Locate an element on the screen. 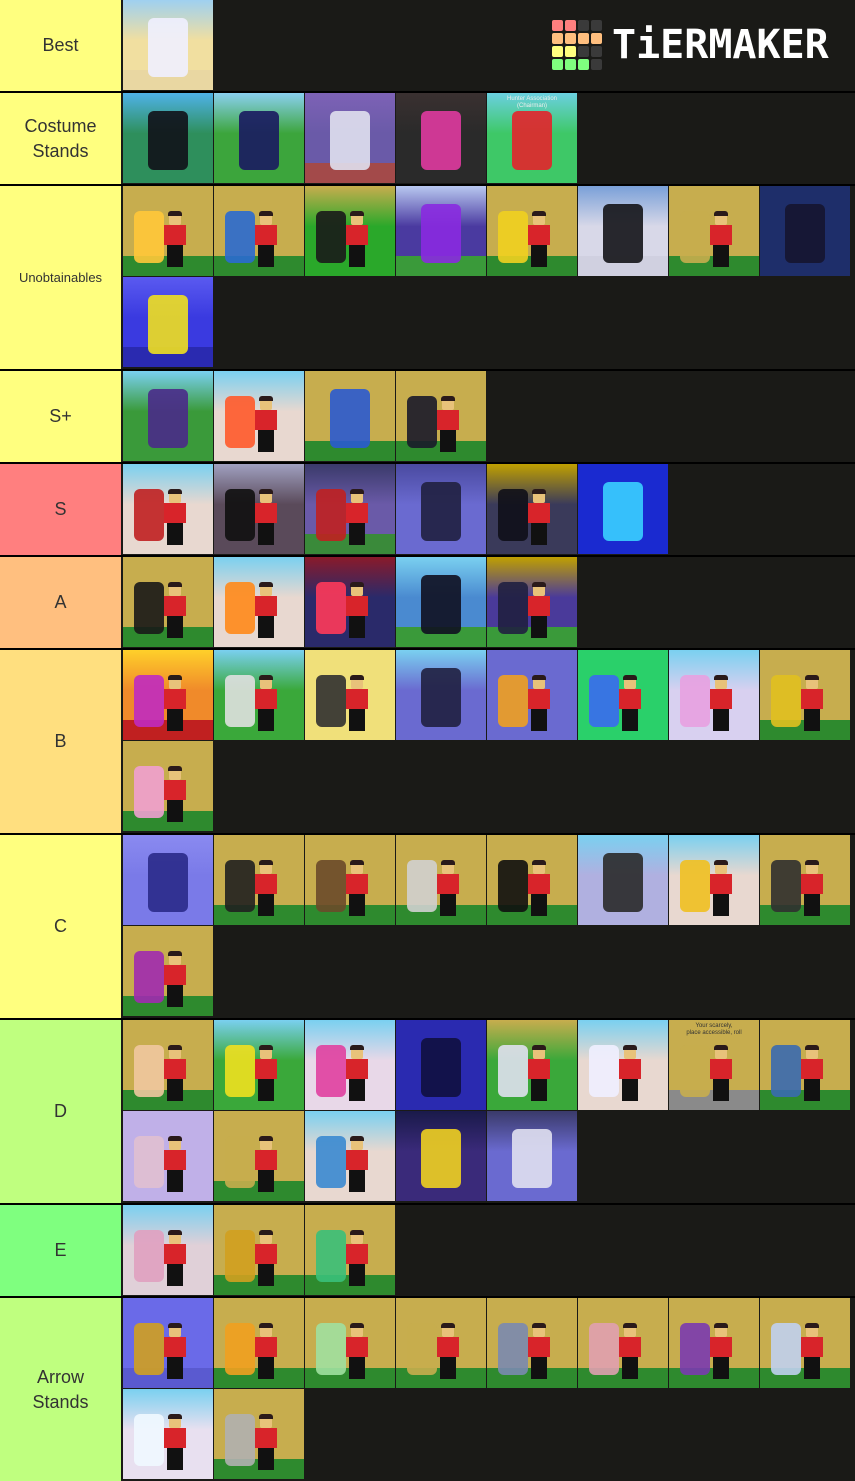  tier-label: Costume Stands is located at coordinates (61, 138).